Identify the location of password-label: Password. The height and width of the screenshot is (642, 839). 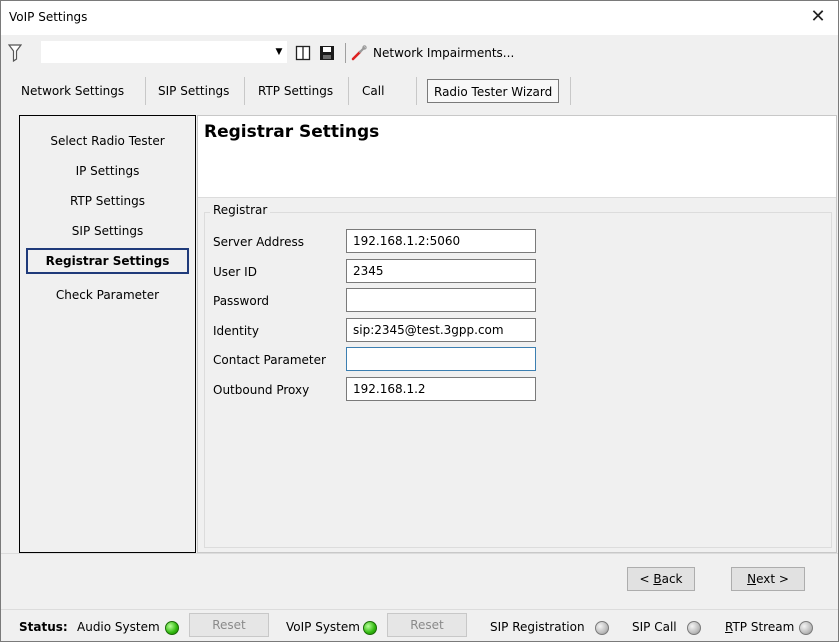
(241, 301).